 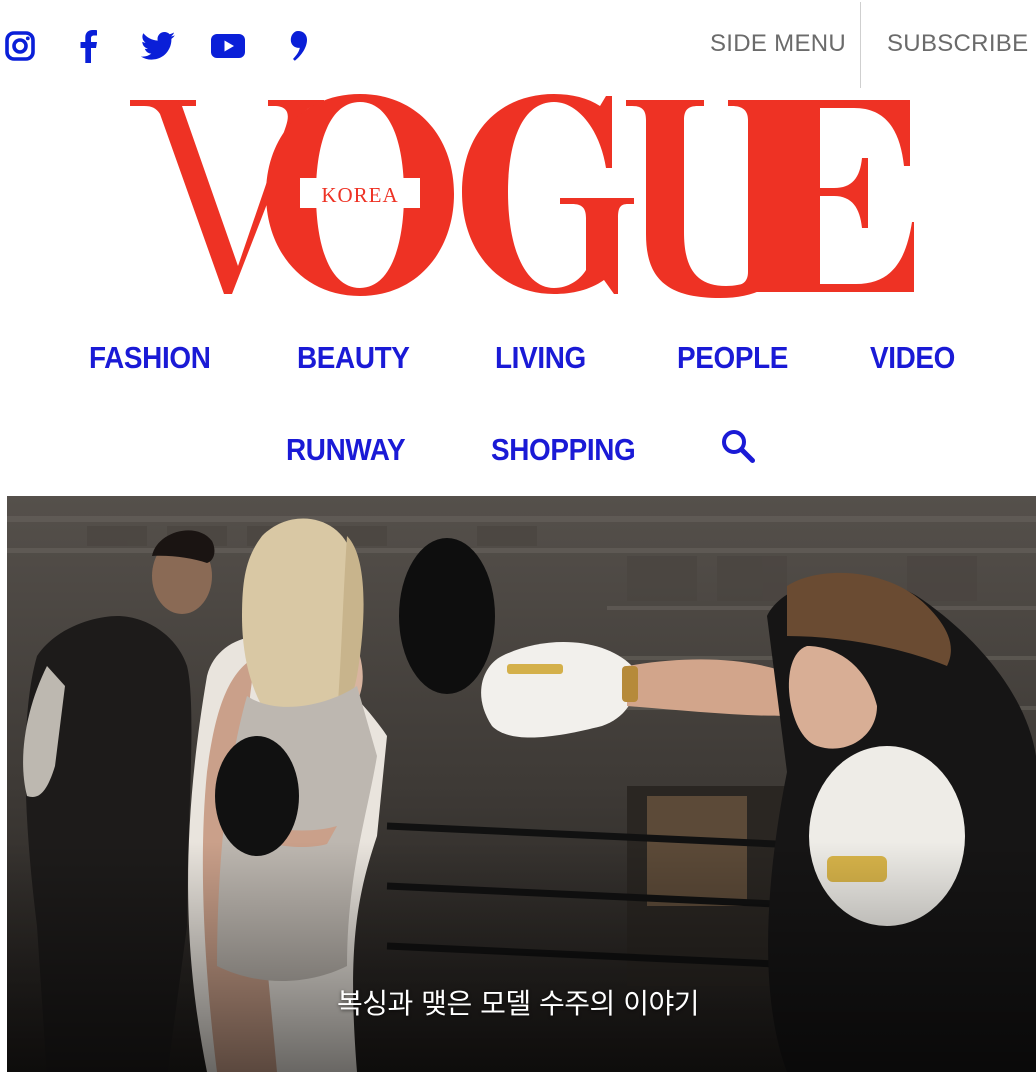 I want to click on top-bar: SIDE MENU SUBSCRIBE, so click(x=518, y=45).